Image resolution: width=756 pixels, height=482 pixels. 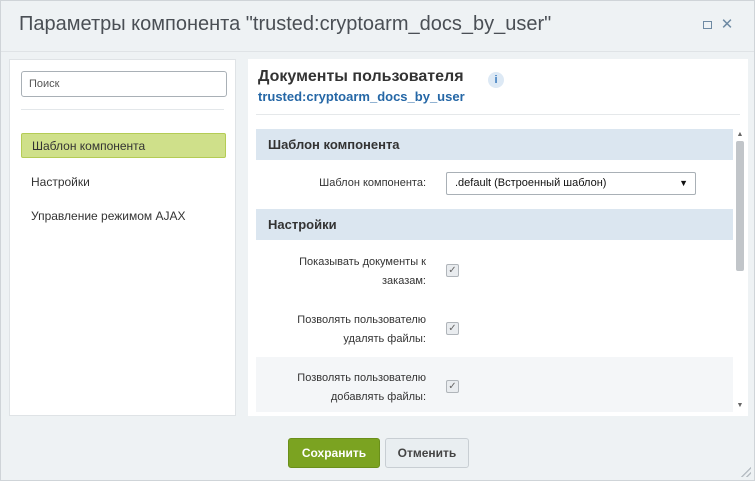 I want to click on sidebar-item-settings: Настройки, so click(x=123, y=182).